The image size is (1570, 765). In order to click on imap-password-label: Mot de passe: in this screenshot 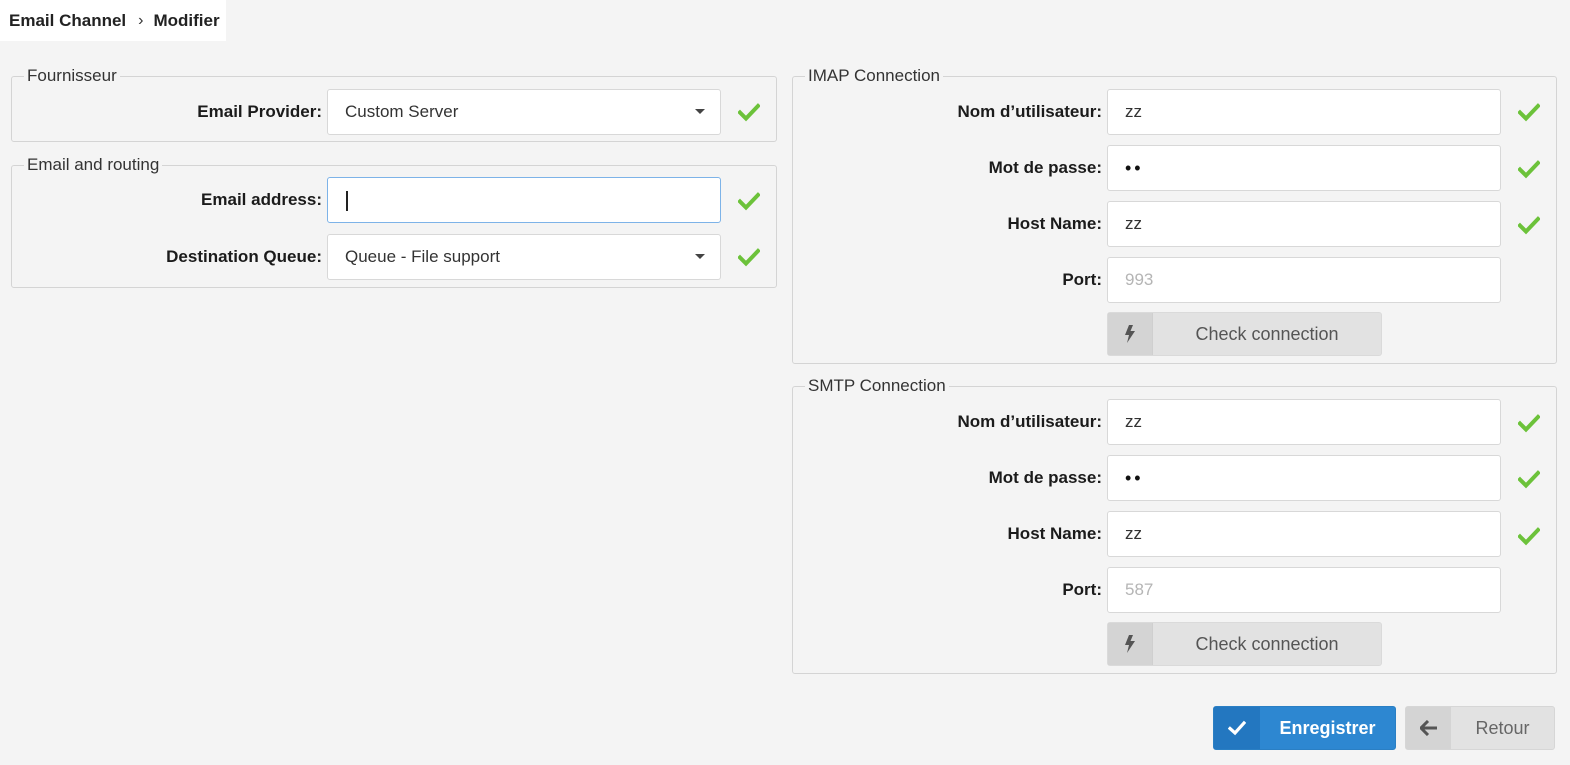, I will do `click(1045, 167)`.